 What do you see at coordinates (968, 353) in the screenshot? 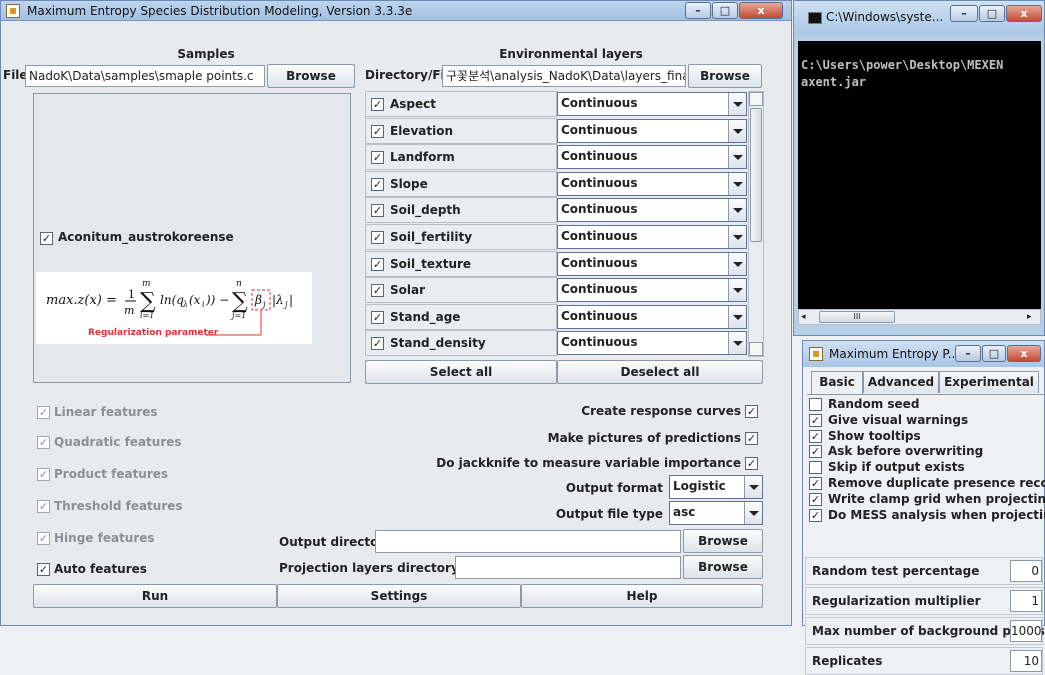
I see `settings-minimize-icon: –` at bounding box center [968, 353].